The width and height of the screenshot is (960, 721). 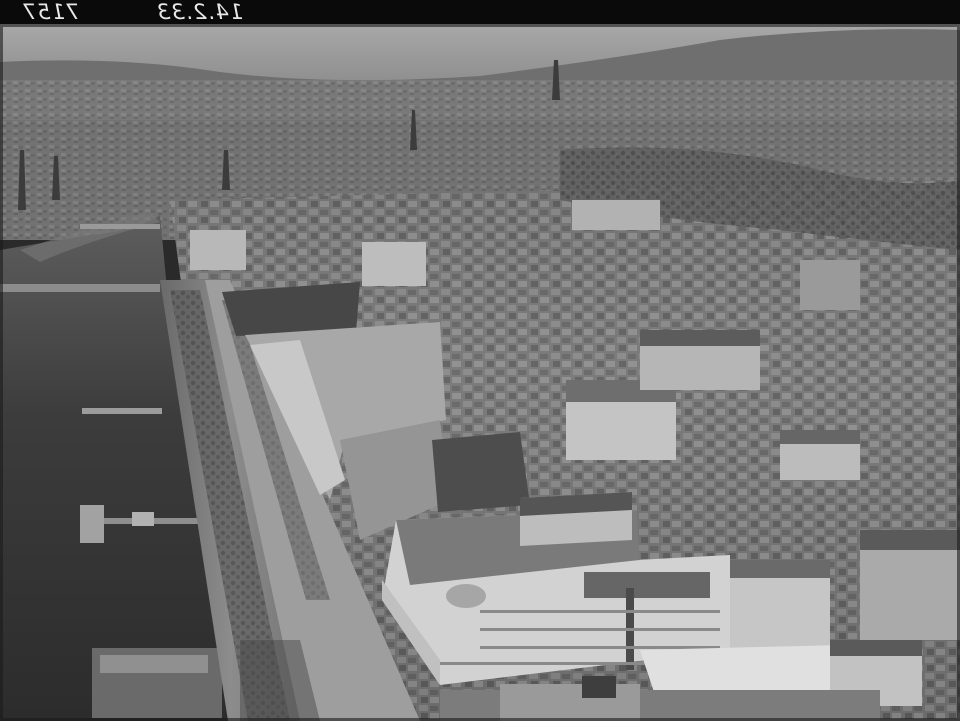 I want to click on bridge, so click(x=80, y=288).